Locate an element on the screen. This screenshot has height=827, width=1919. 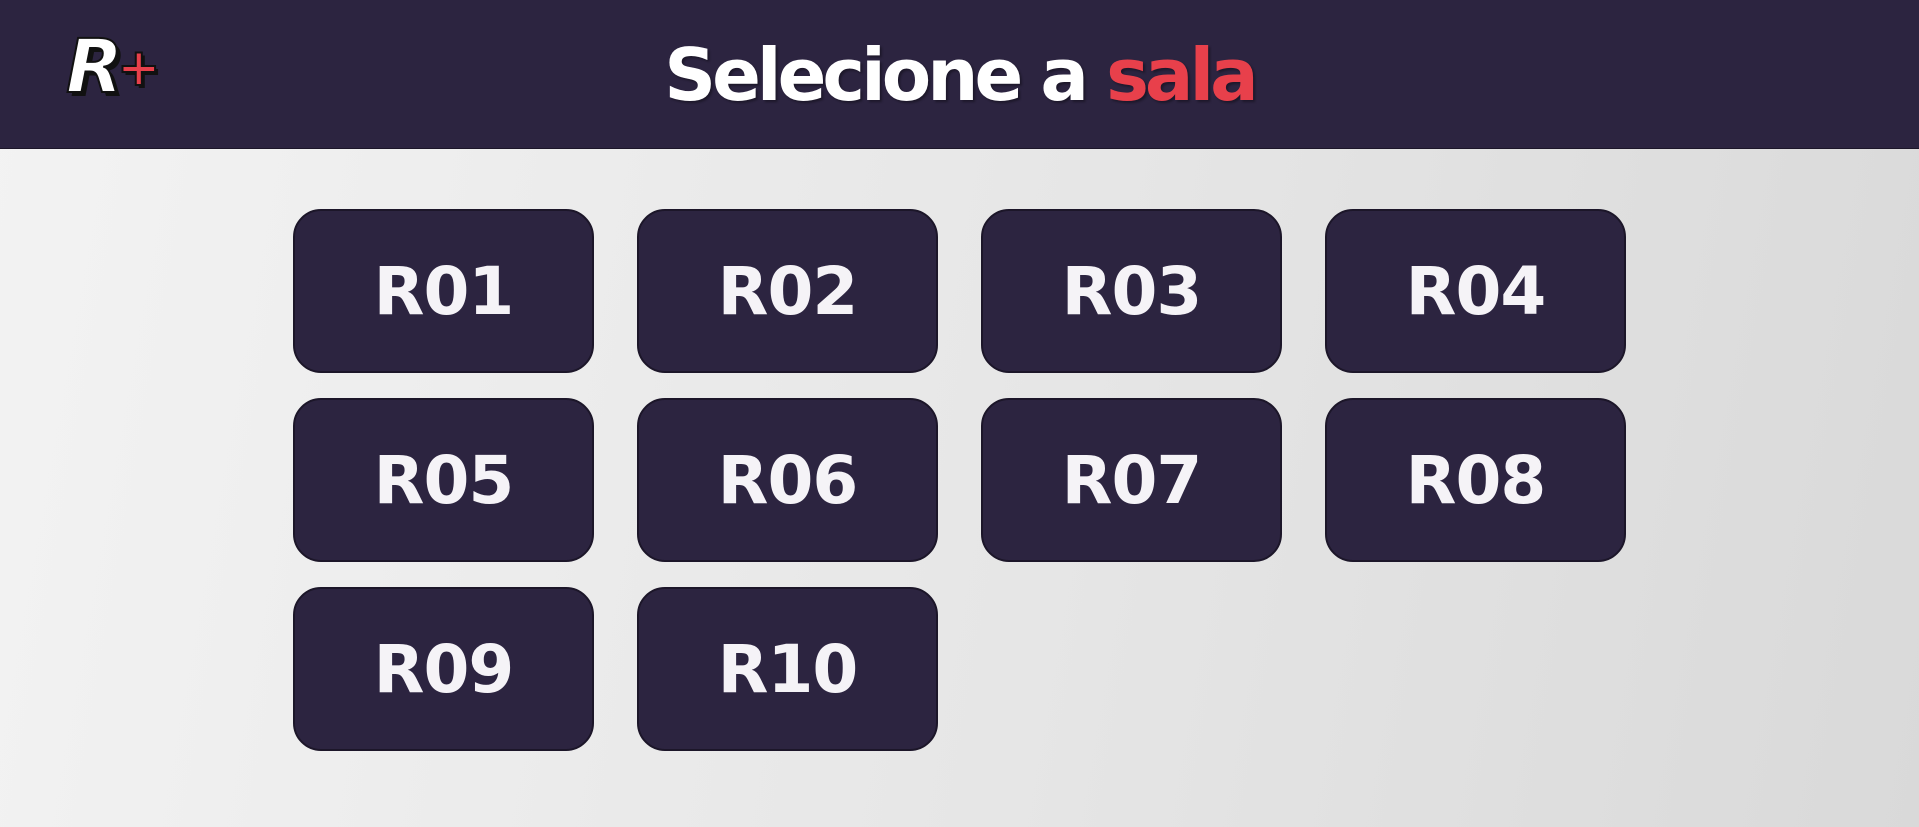
room-button-r08: R08 is located at coordinates (1475, 480).